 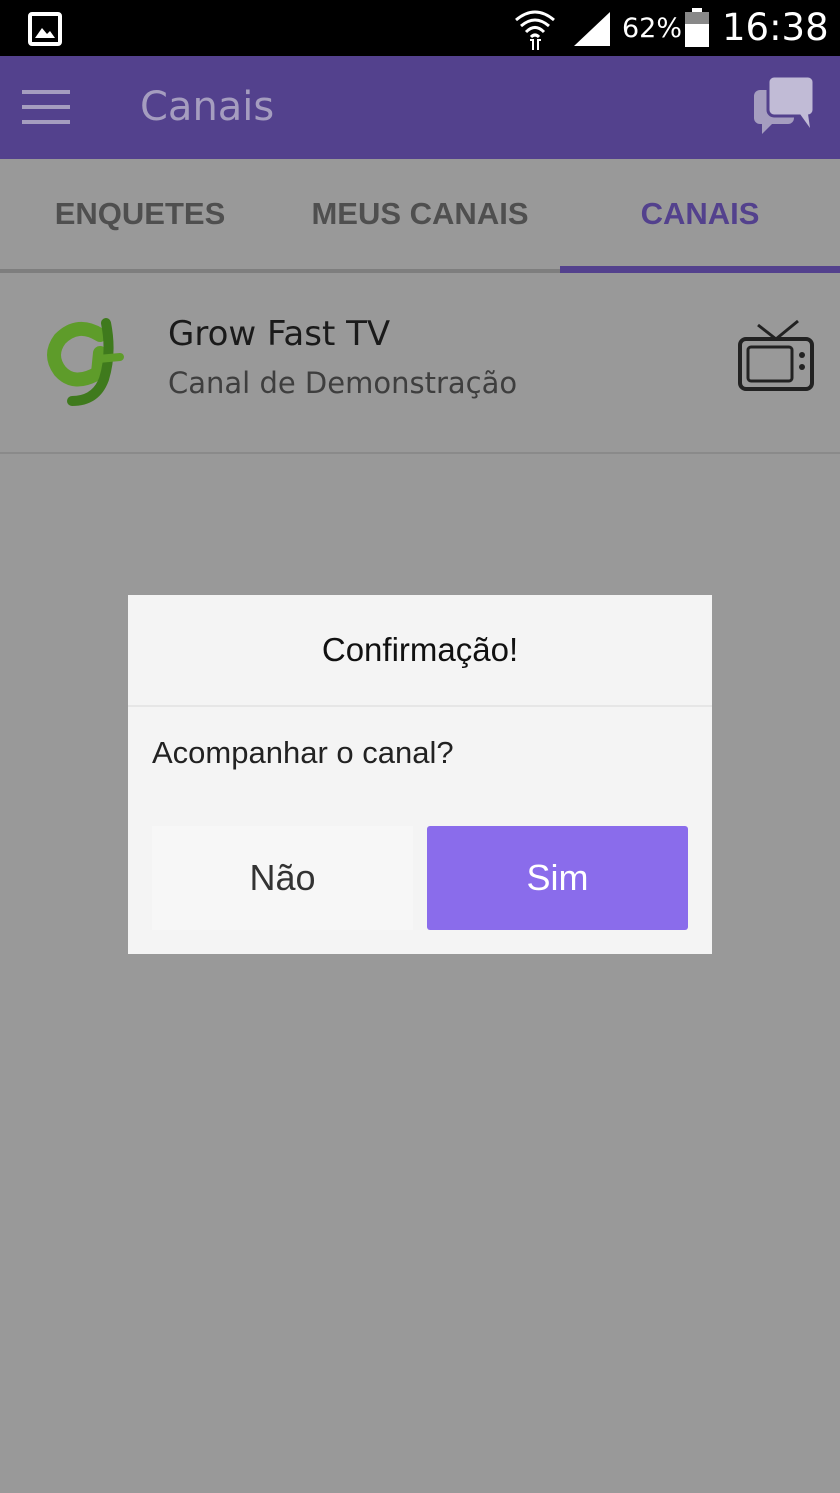 What do you see at coordinates (785, 105) in the screenshot?
I see `chat-icon` at bounding box center [785, 105].